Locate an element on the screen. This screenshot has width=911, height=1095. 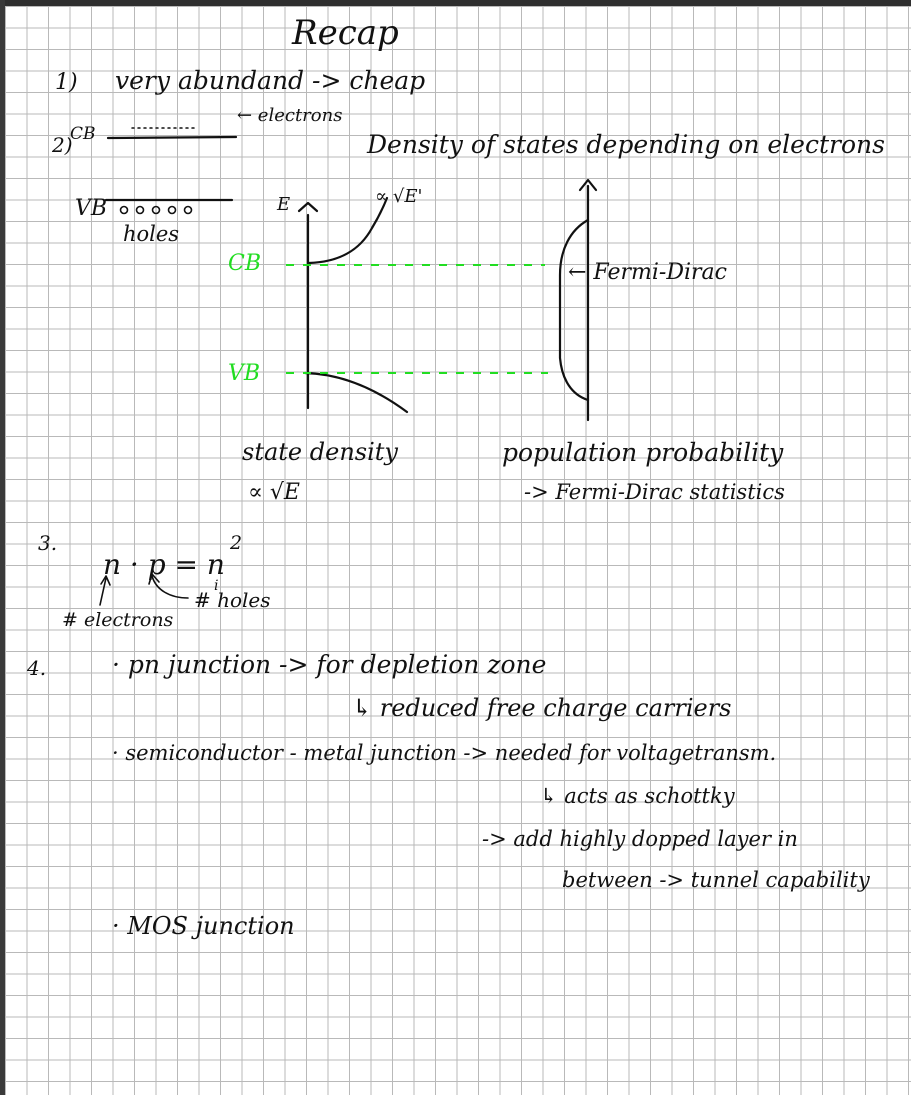
energy-axis-arrow is located at coordinates (308, 207).